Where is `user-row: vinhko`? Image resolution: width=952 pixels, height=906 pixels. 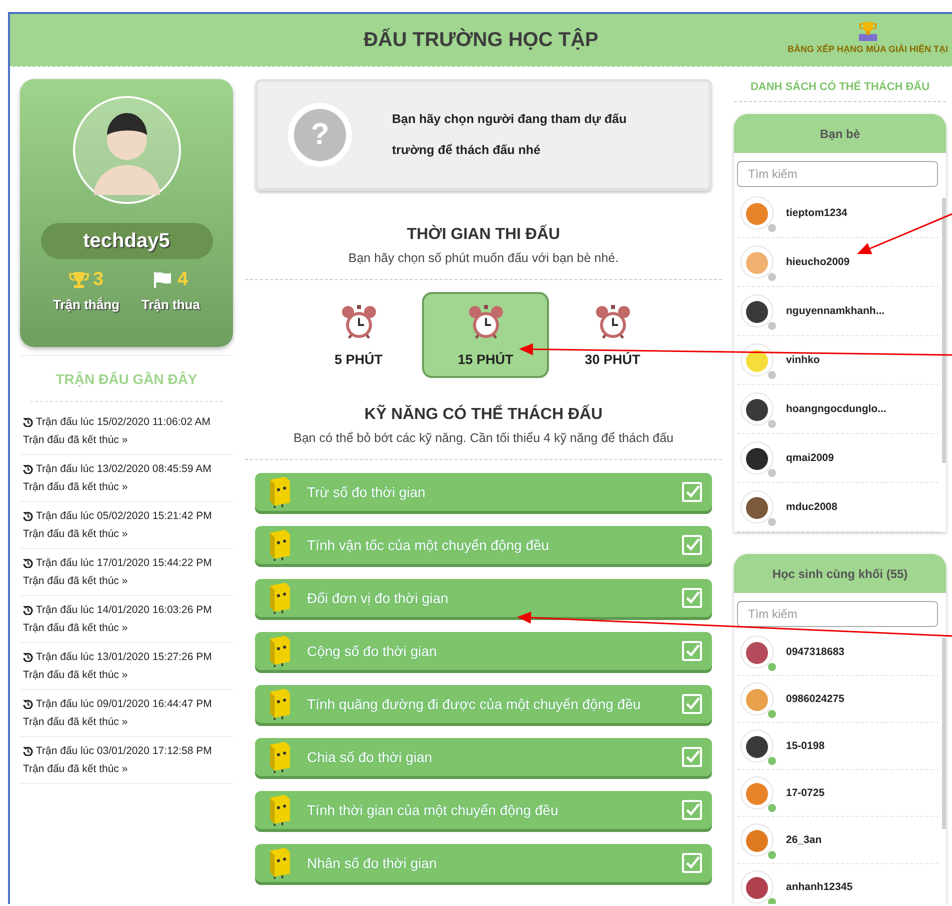 user-row: vinhko is located at coordinates (837, 360).